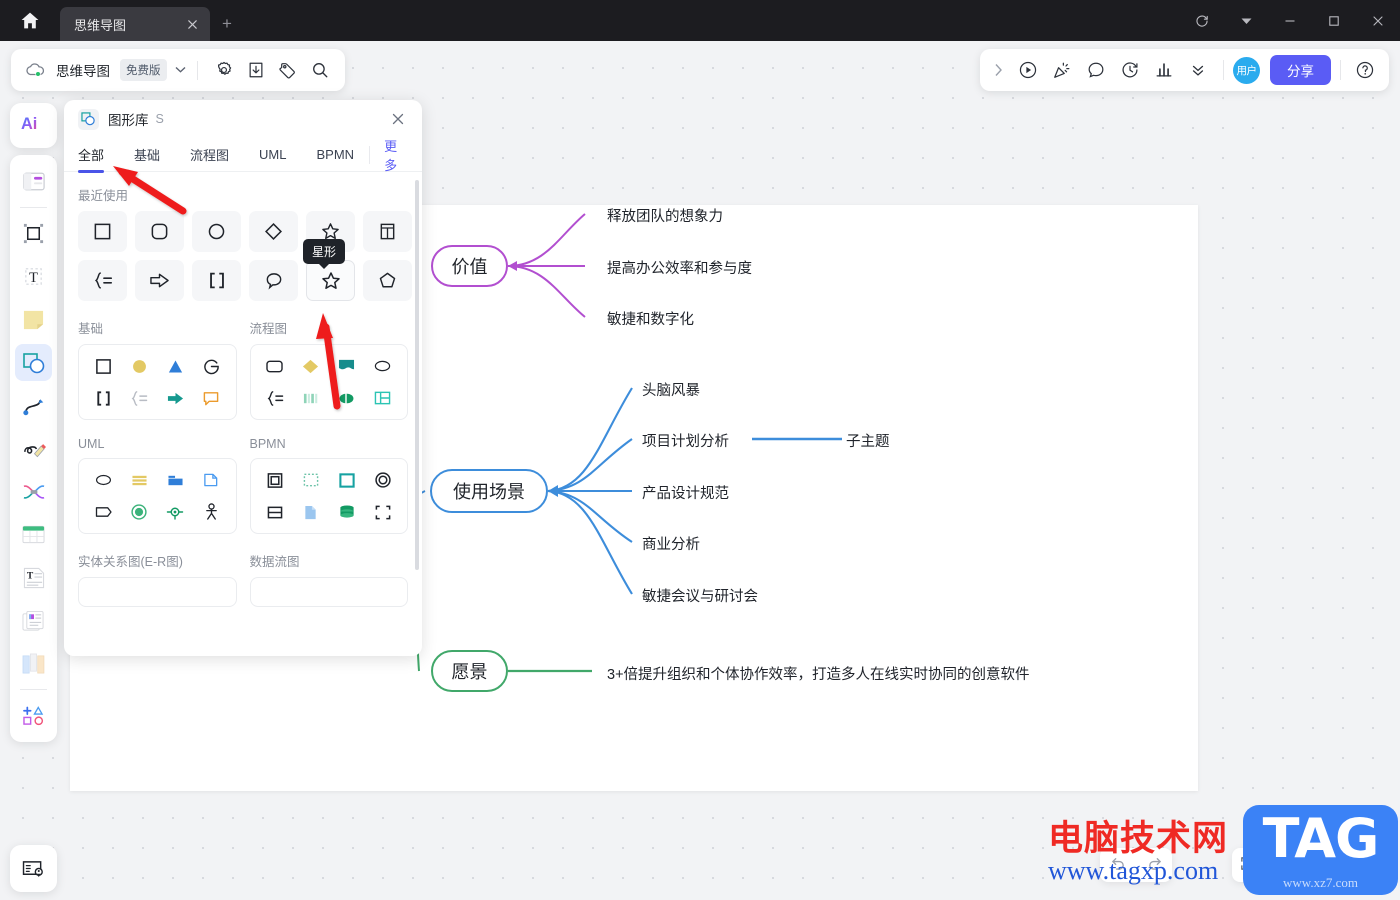  Describe the element at coordinates (1202, 20) in the screenshot. I see `refresh-icon` at that location.